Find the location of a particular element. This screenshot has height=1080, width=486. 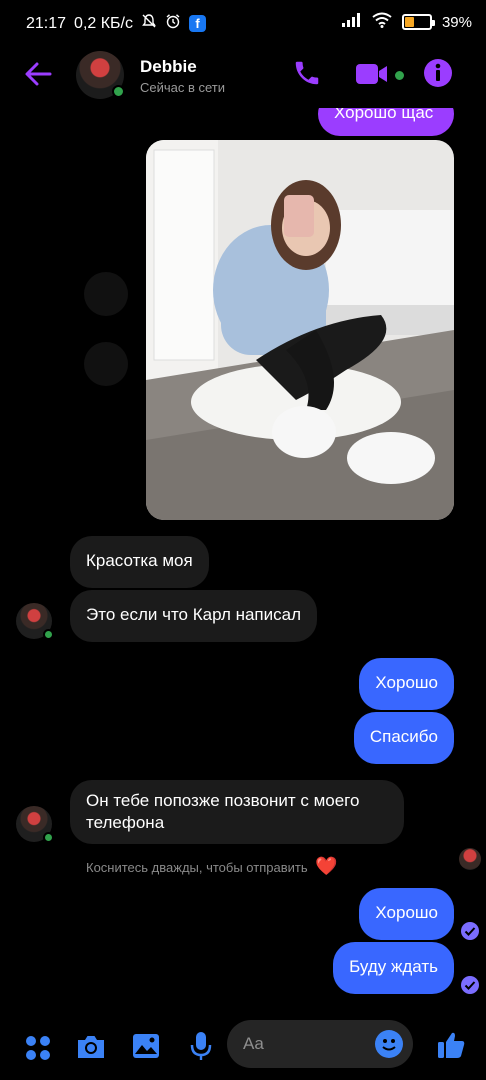

message-incoming: Это если что Карл написал is located at coordinates (194, 616).